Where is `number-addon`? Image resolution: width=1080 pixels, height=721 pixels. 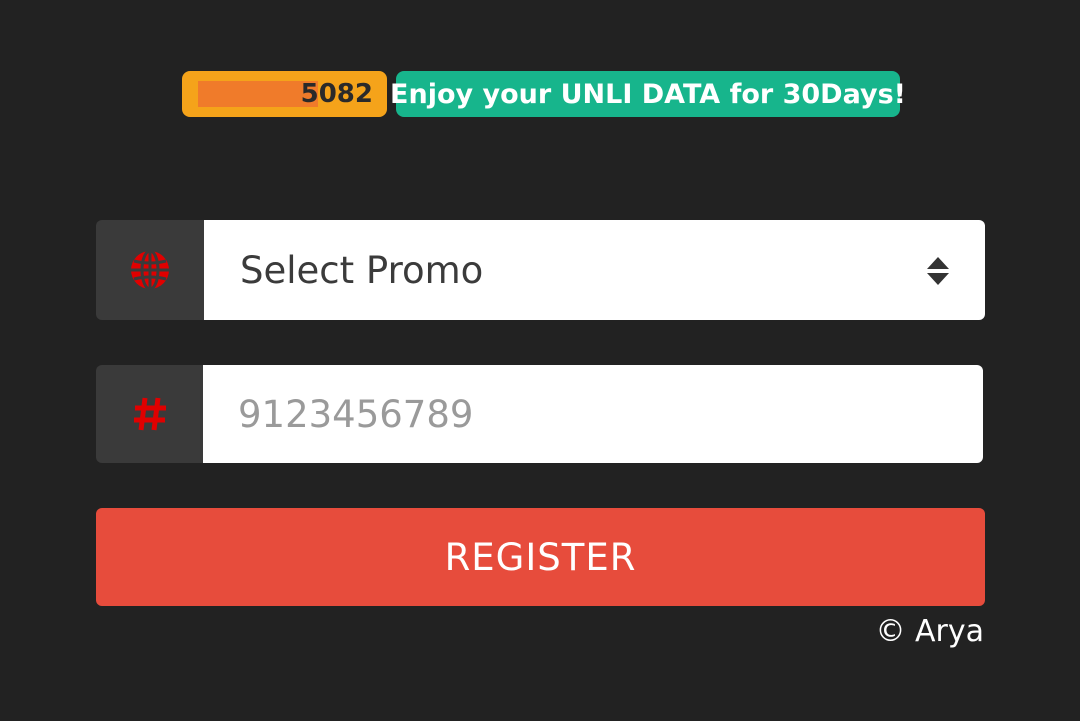 number-addon is located at coordinates (149, 414).